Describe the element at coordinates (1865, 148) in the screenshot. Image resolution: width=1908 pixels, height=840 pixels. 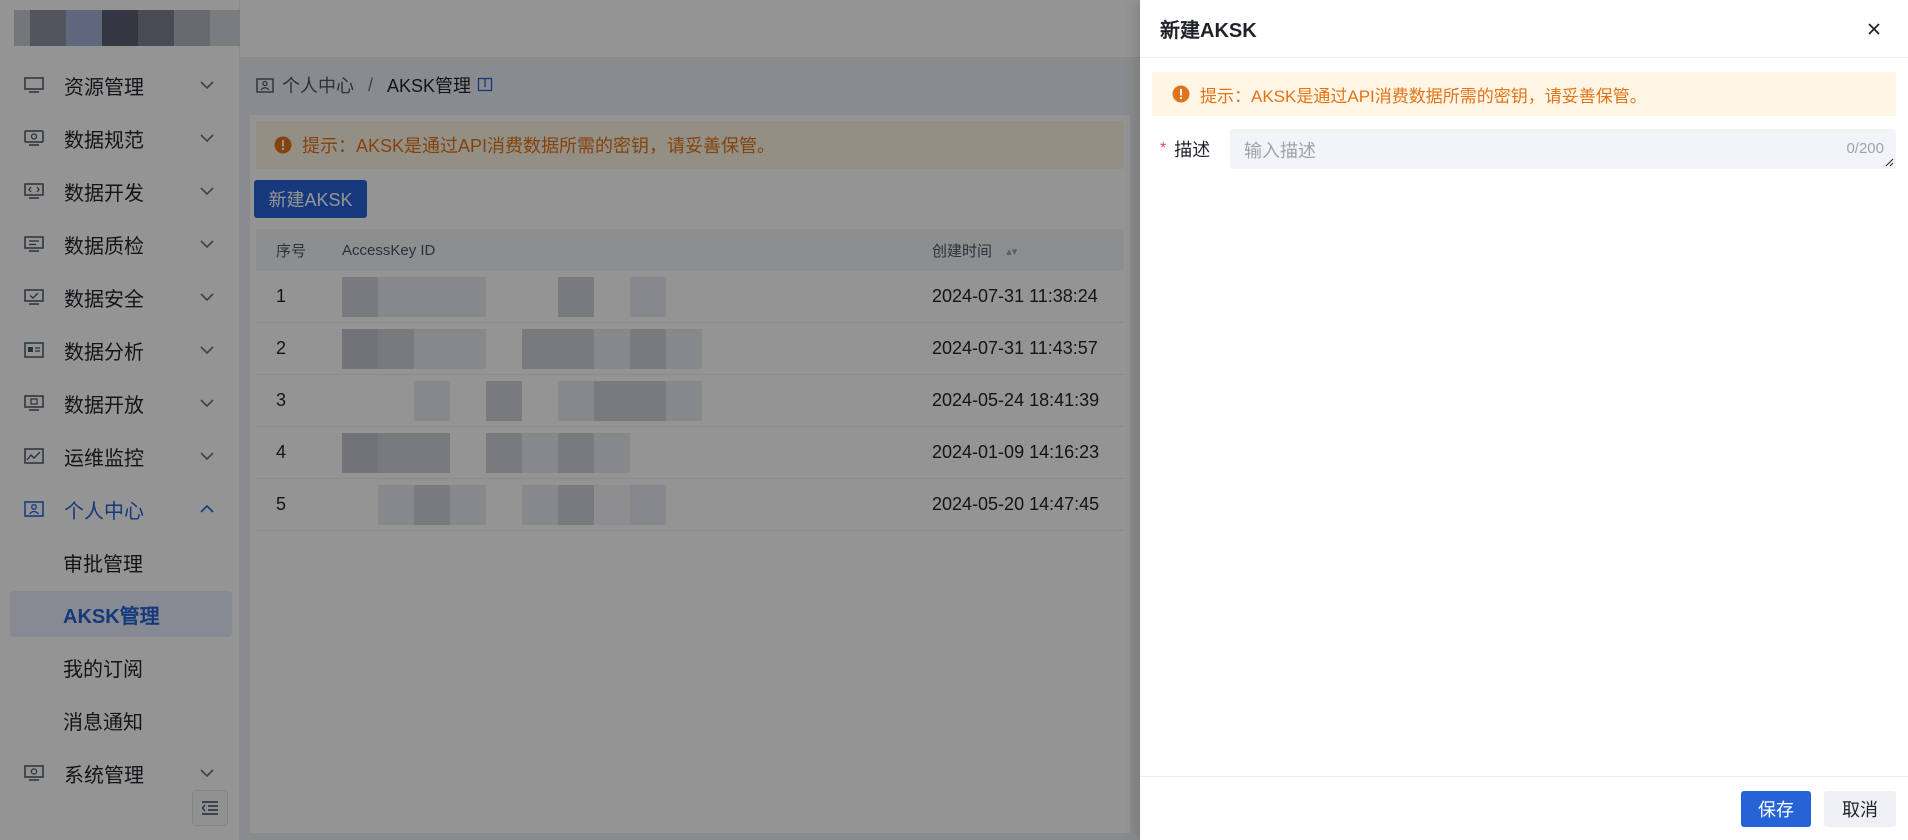
I see `char-counter: 0/200` at that location.